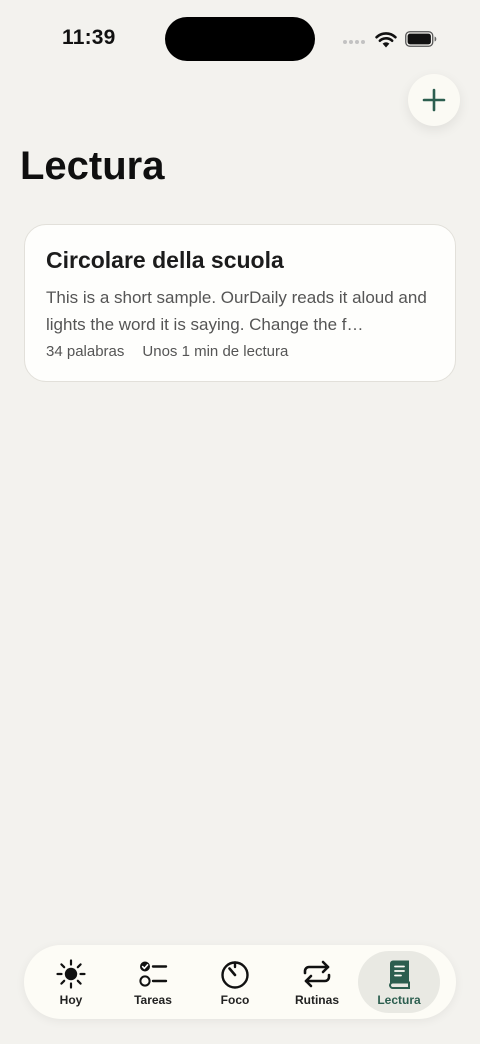  I want to click on plus-icon, so click(434, 100).